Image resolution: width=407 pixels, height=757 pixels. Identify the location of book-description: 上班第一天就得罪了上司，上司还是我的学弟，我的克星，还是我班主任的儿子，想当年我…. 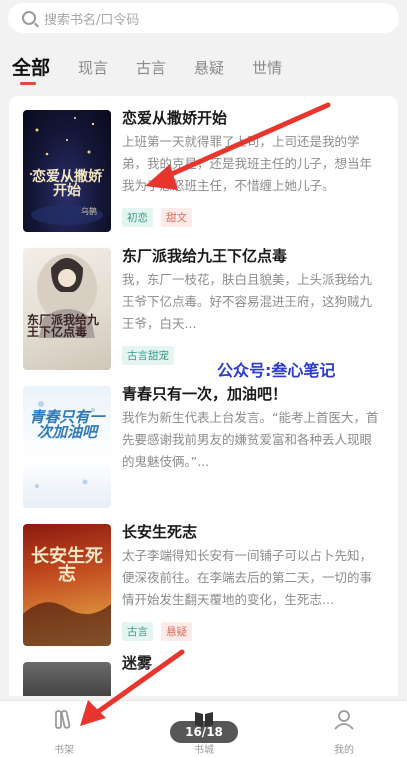
(247, 163).